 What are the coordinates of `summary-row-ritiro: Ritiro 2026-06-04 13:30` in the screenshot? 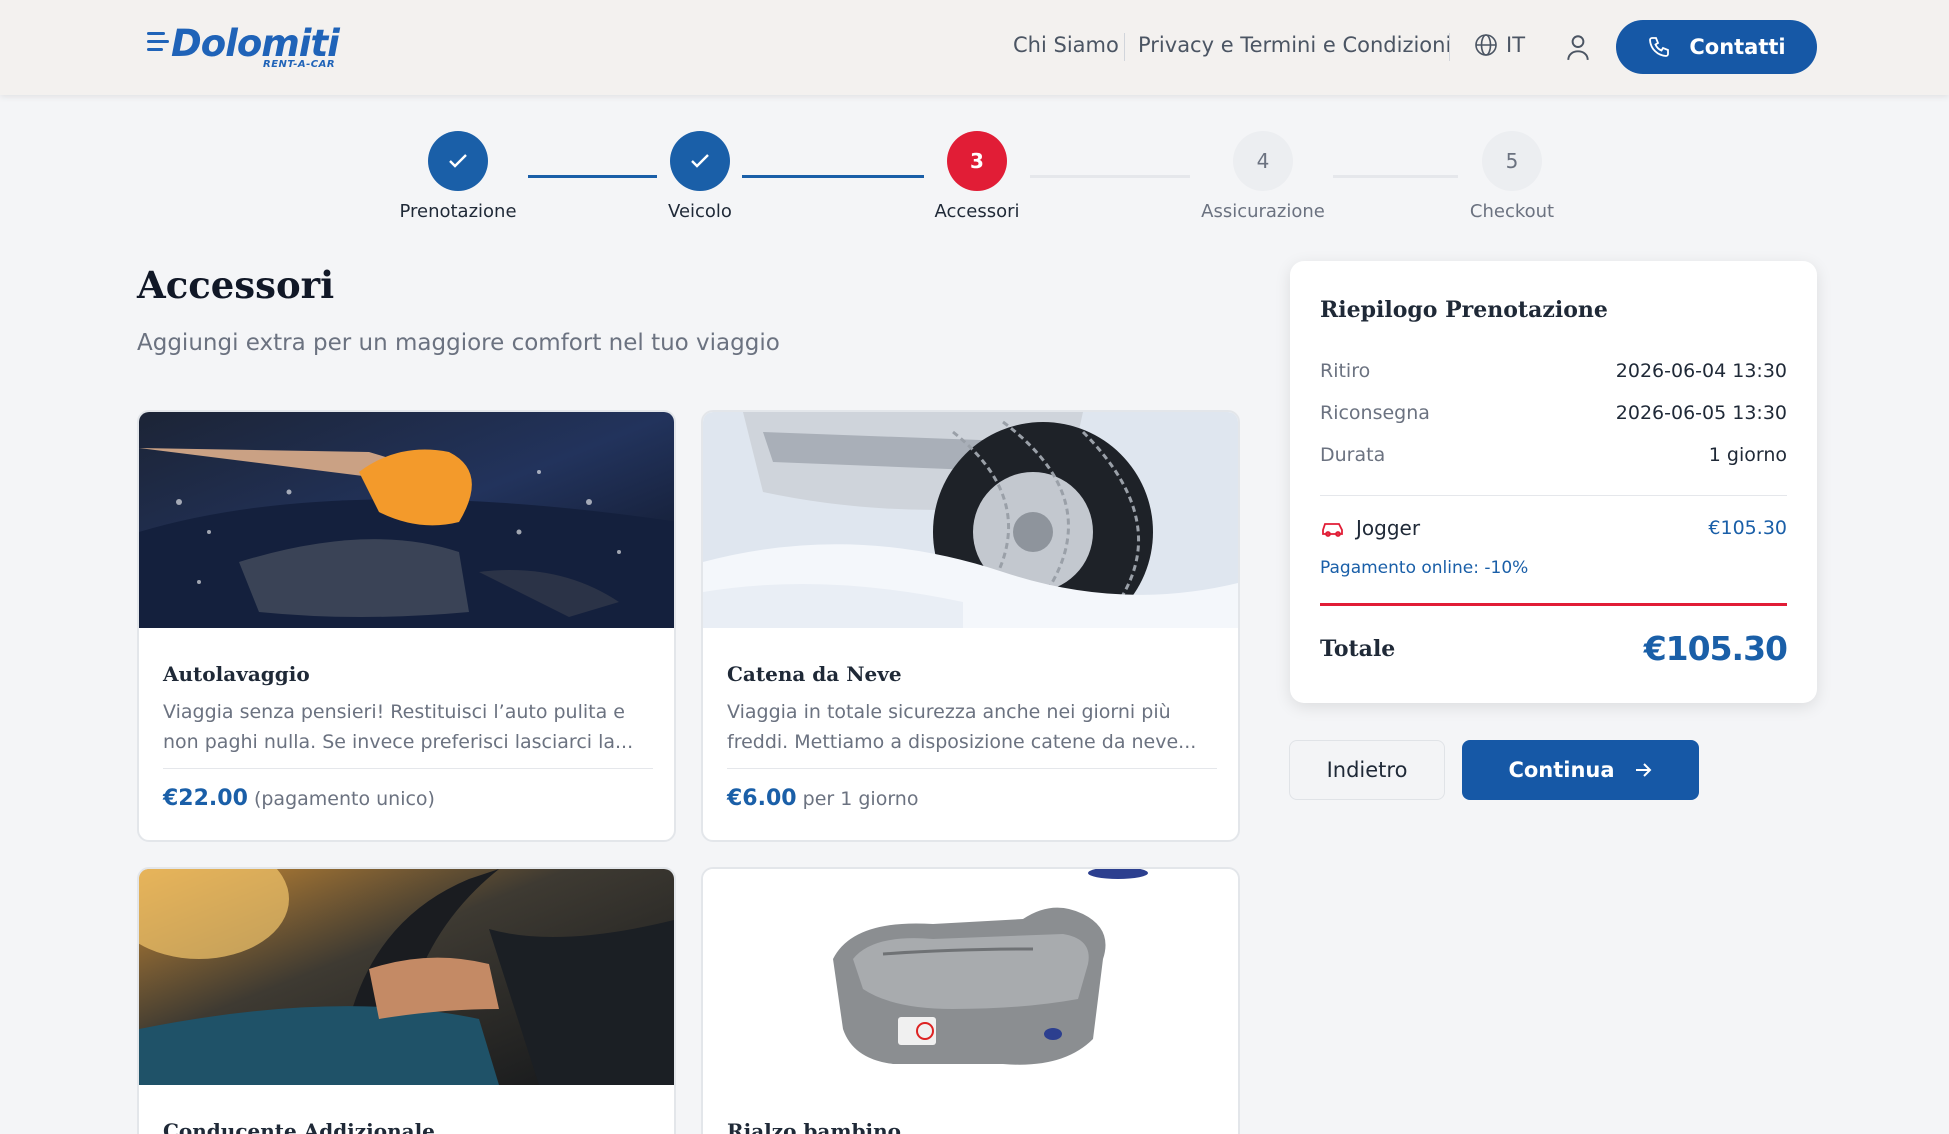 It's located at (1553, 371).